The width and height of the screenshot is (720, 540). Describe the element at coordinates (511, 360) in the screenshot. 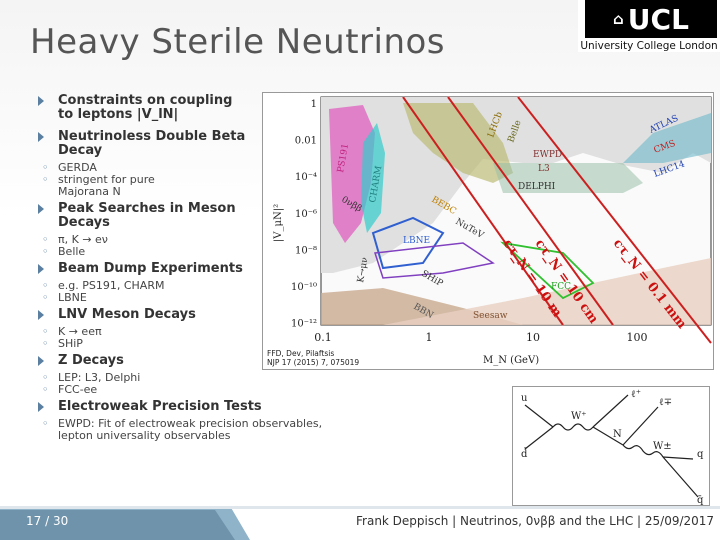

I see `x-axis-label: M_N (GeV)` at that location.